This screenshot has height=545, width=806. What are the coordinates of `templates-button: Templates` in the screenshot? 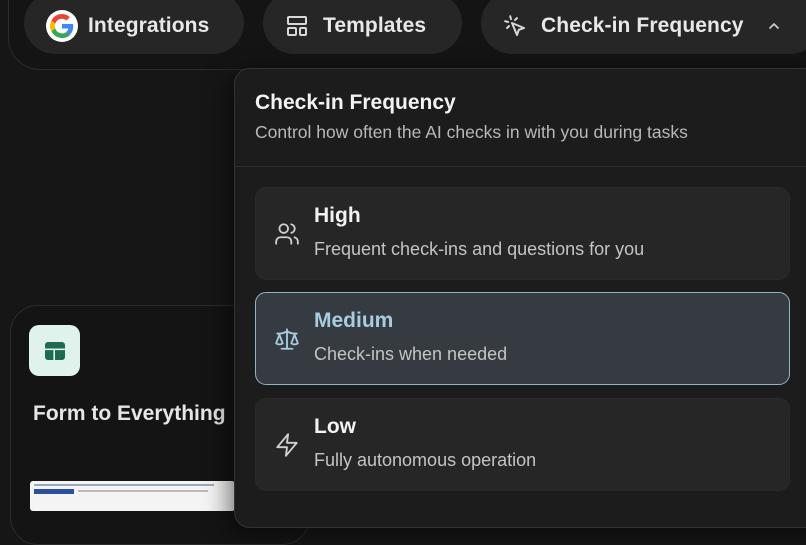 It's located at (362, 27).